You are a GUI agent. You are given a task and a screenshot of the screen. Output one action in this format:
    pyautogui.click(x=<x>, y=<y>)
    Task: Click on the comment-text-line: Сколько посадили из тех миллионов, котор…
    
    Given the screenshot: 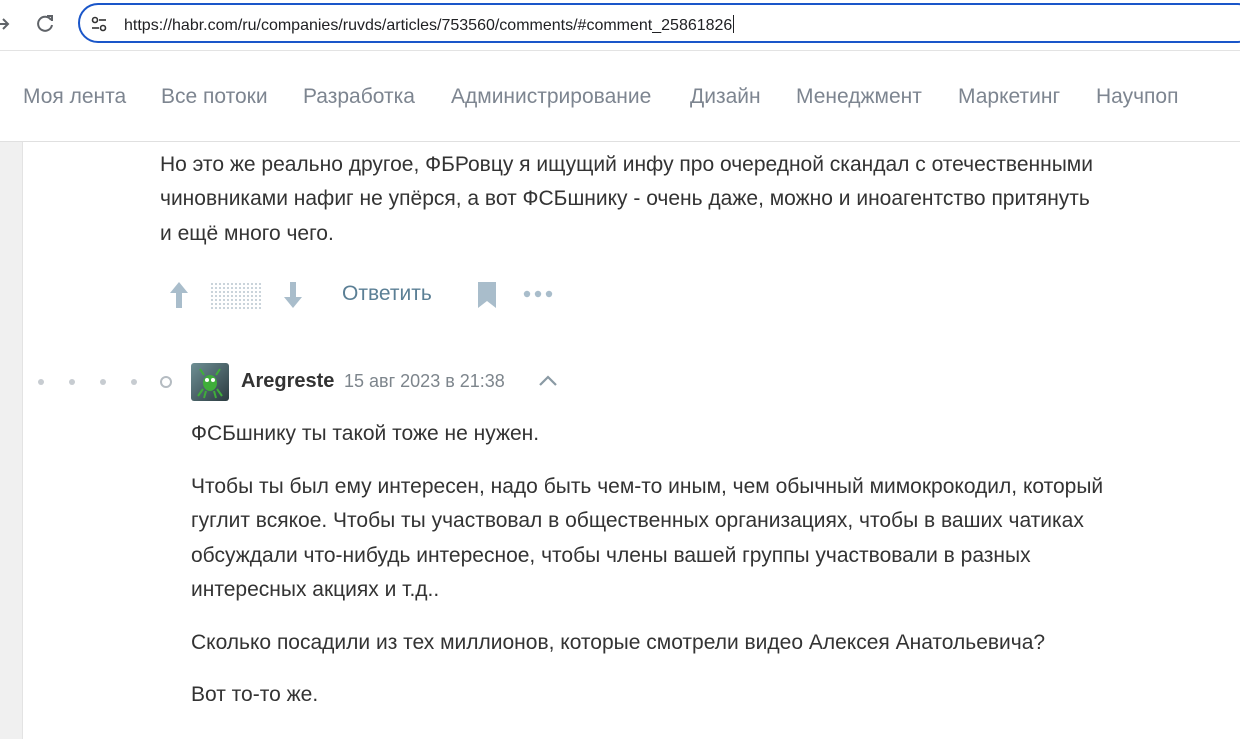 What is the action you would take?
    pyautogui.click(x=618, y=642)
    